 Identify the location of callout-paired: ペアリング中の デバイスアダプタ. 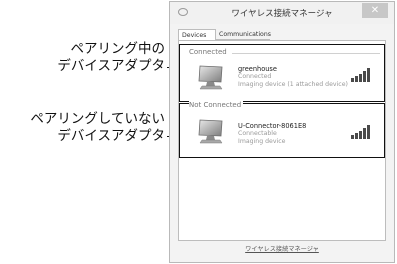
(111, 58).